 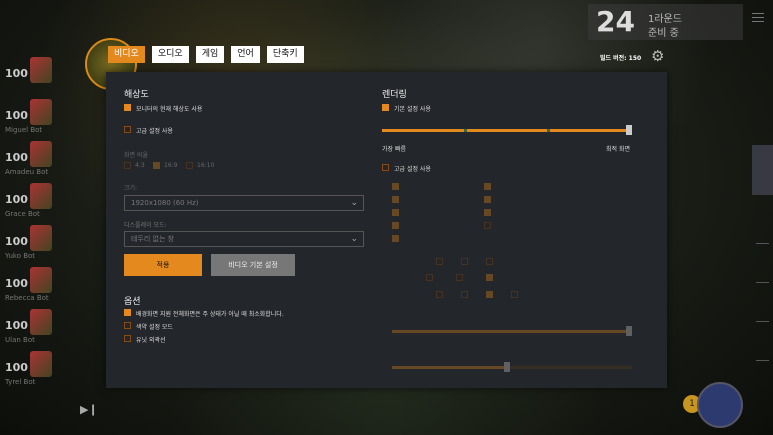 I want to click on quality-slider-knob, so click(x=629, y=130).